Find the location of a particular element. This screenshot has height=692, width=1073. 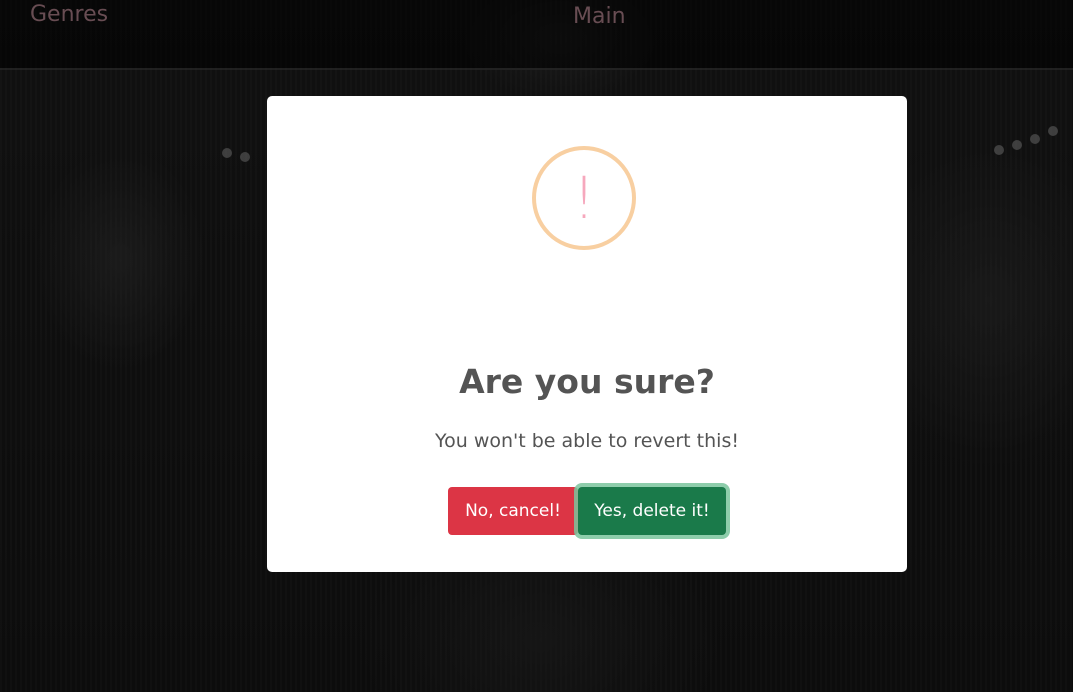

warning-icon: ! is located at coordinates (584, 198).